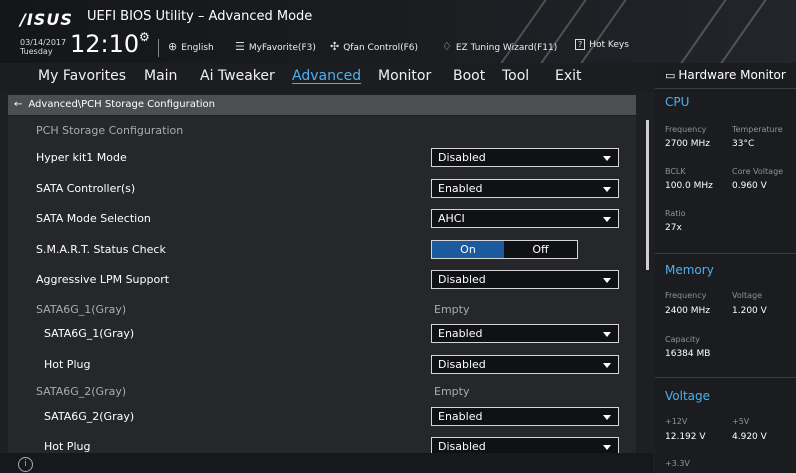 Image resolution: width=796 pixels, height=473 pixels. I want to click on memory-voltage-label: Voltage, so click(747, 295).